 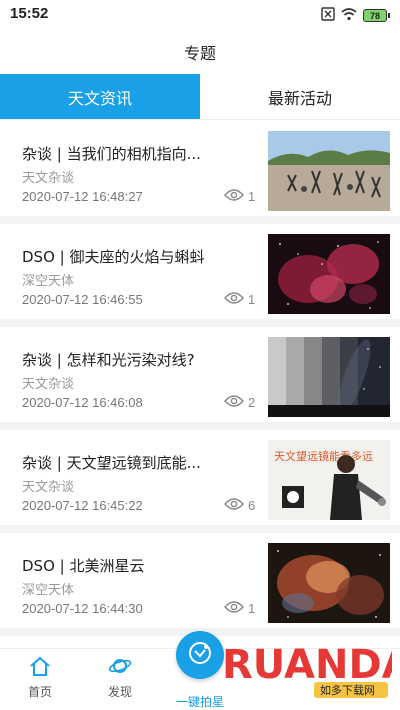 What do you see at coordinates (82, 299) in the screenshot?
I see `article-date: 2020-07-12 16:46:55` at bounding box center [82, 299].